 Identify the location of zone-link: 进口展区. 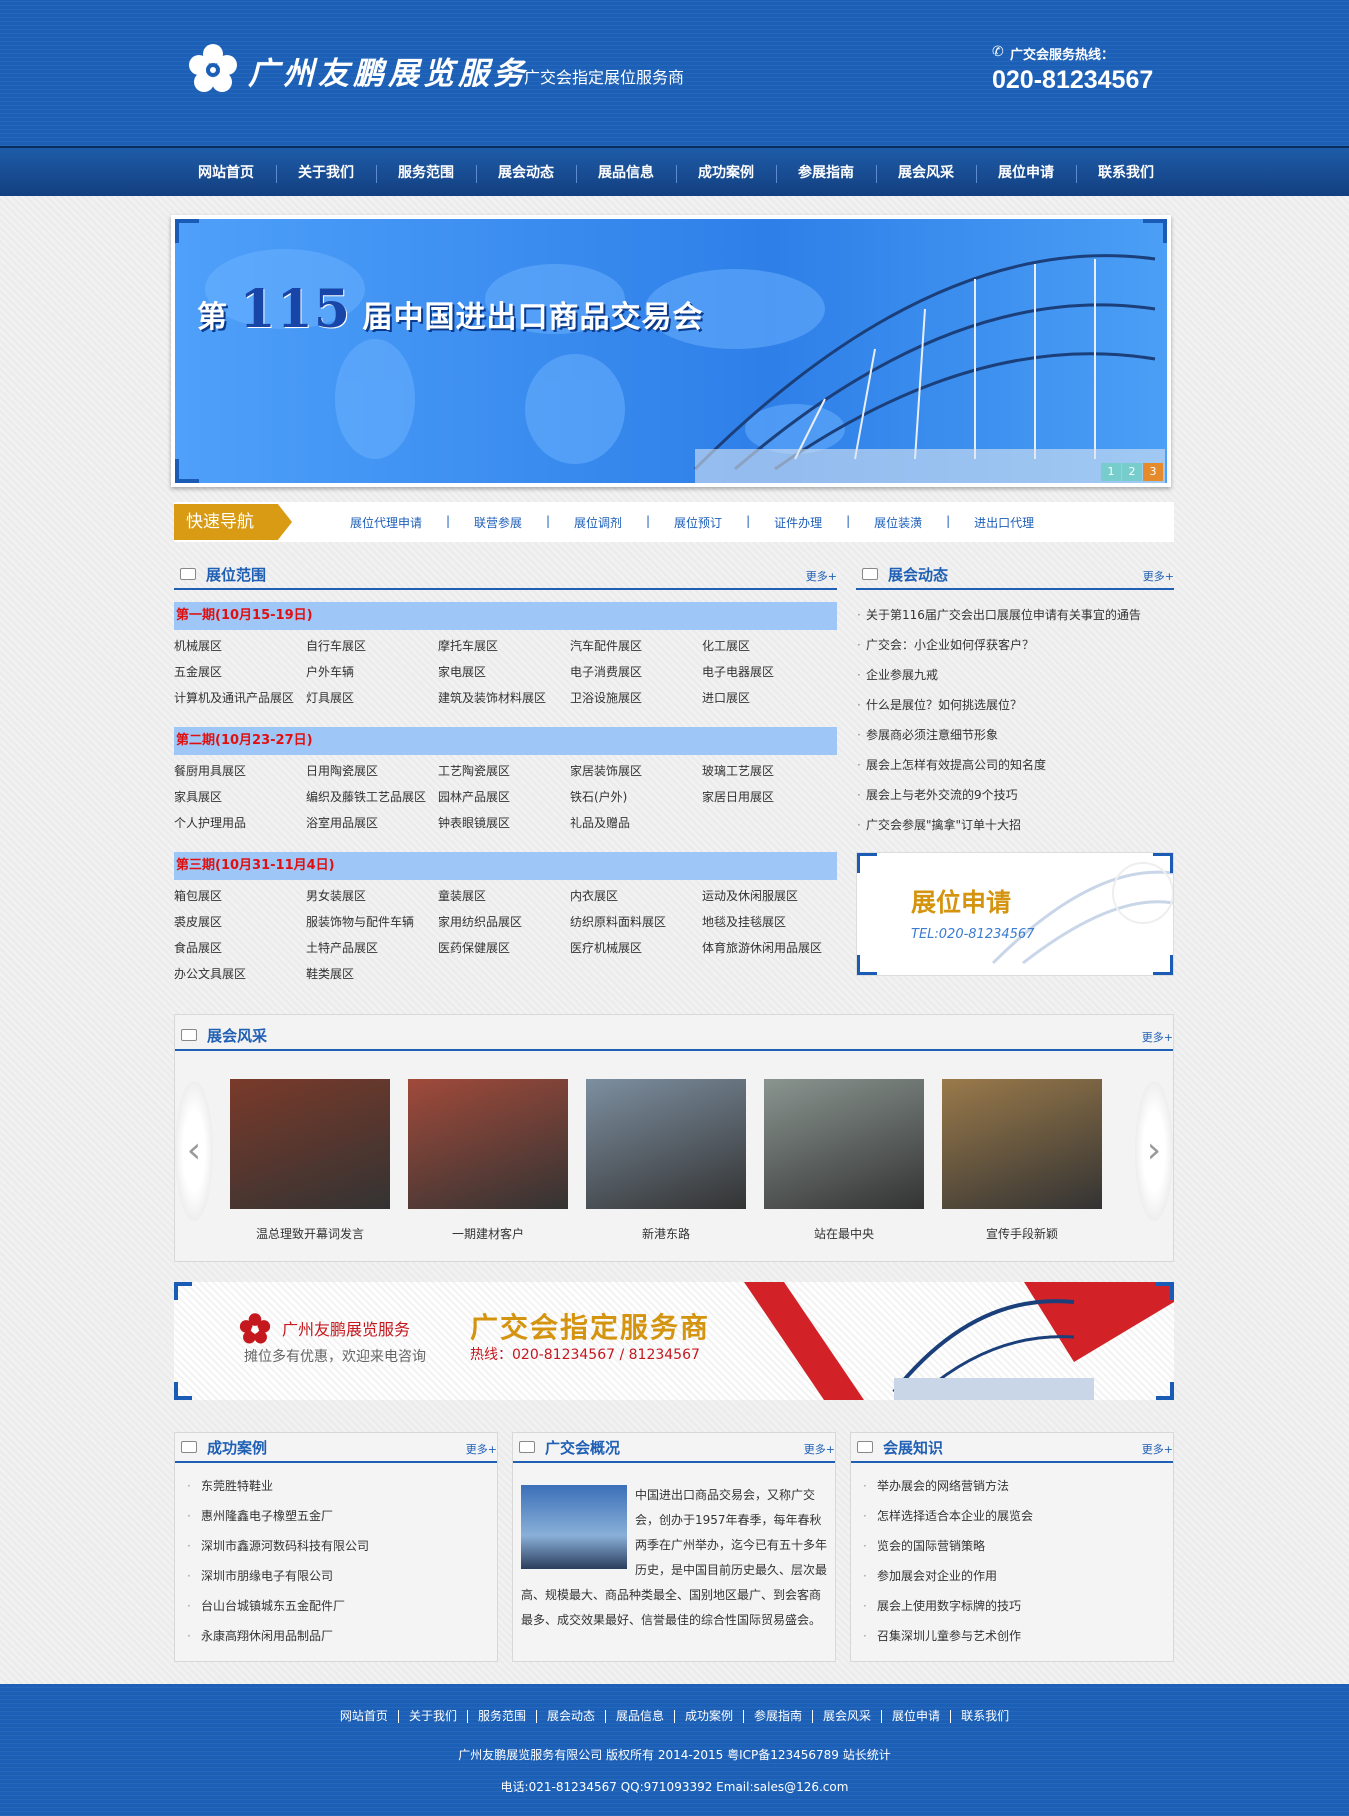
(768, 697).